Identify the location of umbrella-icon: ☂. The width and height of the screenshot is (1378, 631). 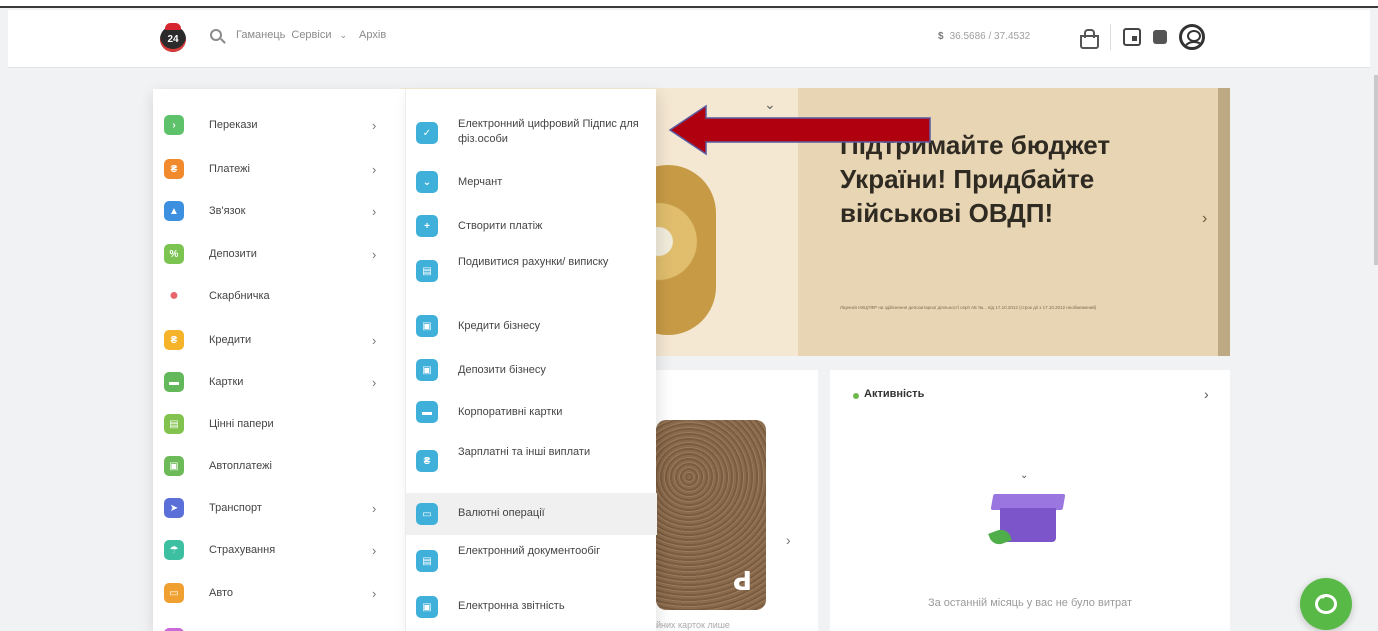
(174, 550).